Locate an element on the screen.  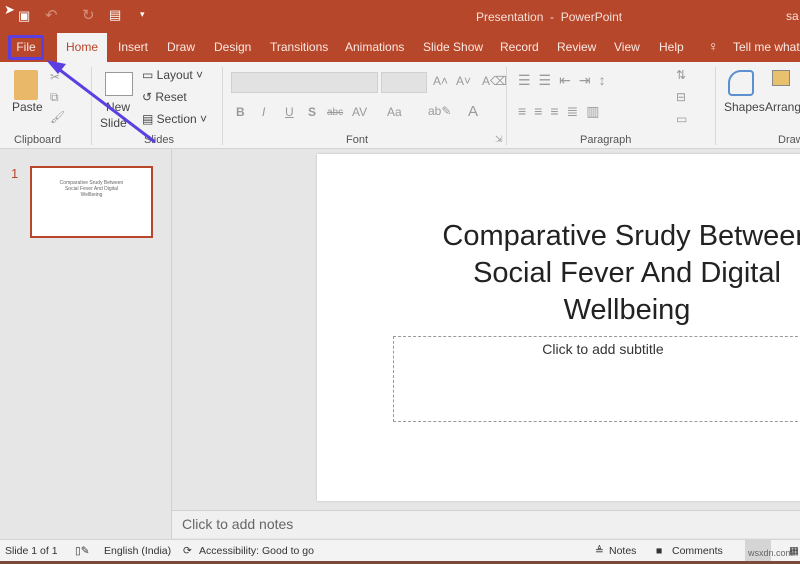
annotation-arrow is located at coordinates (101, 102).